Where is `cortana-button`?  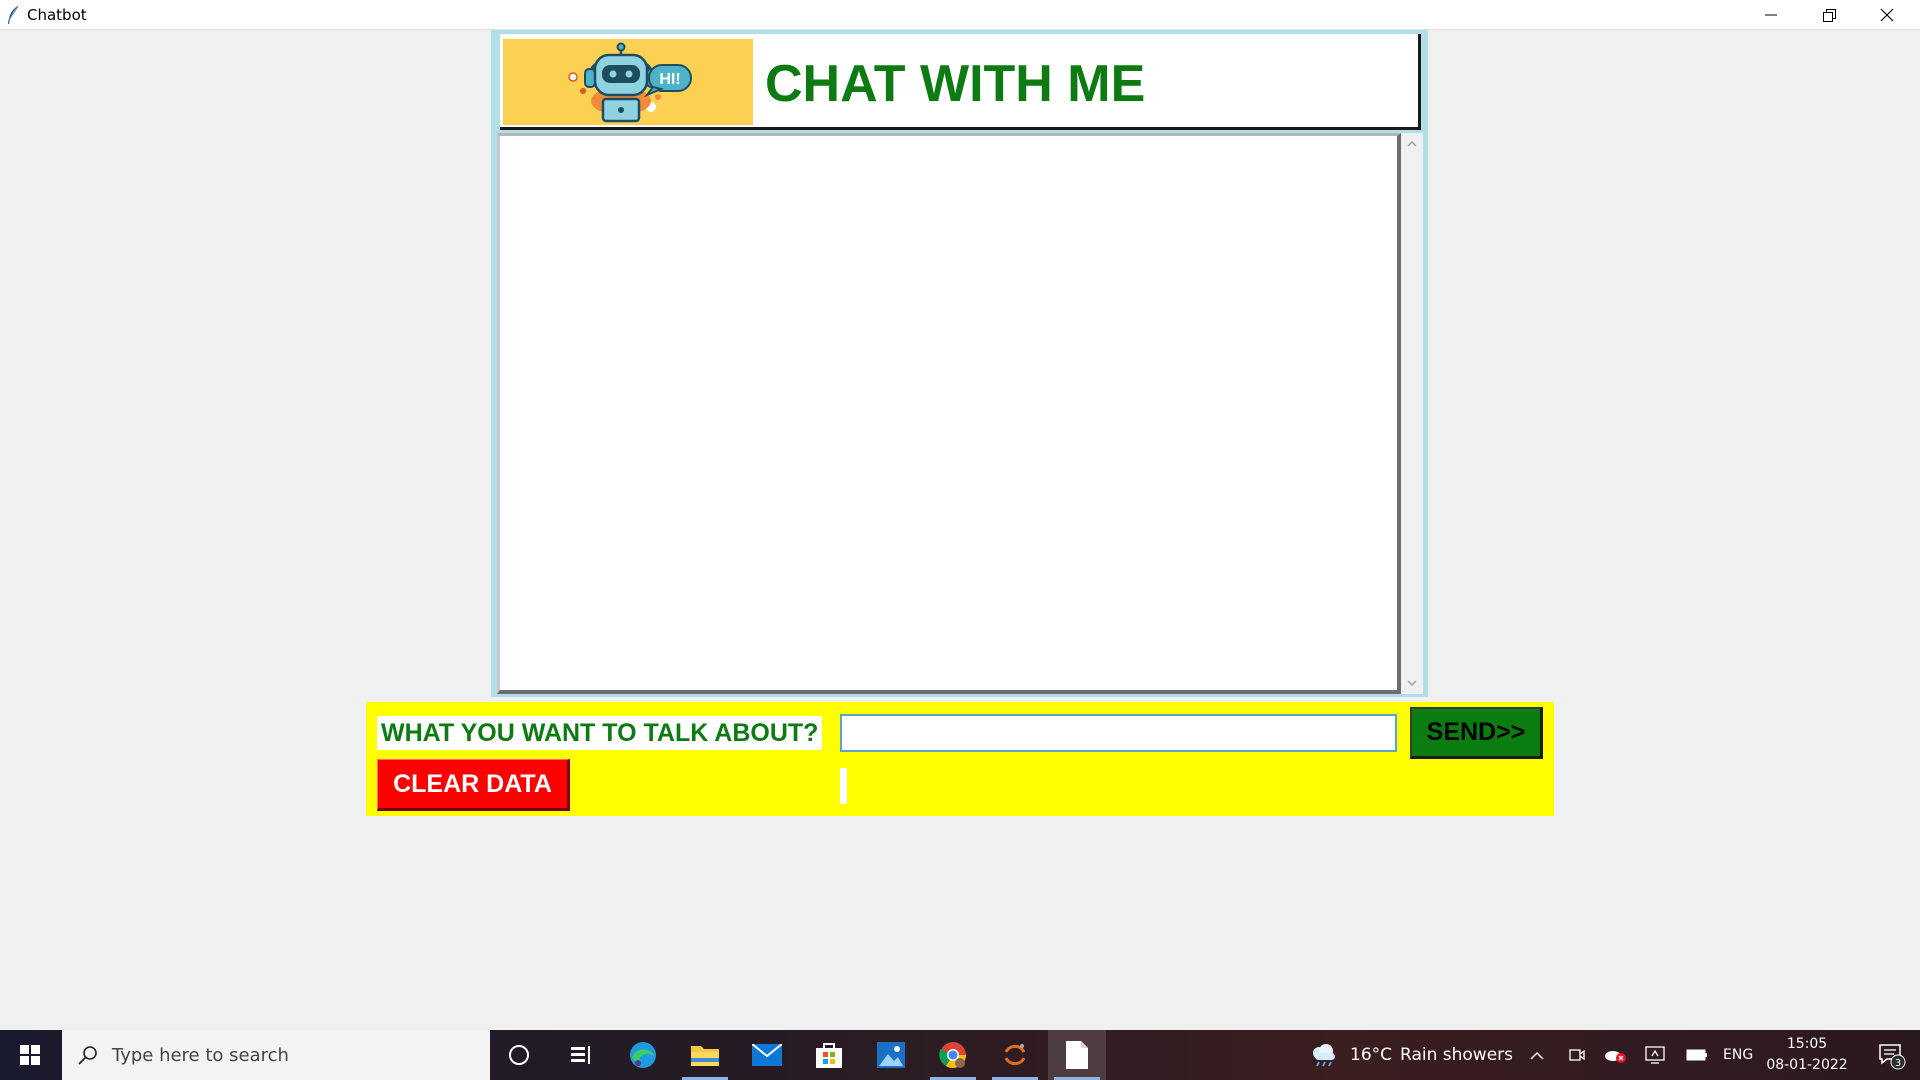
cortana-button is located at coordinates (519, 1055).